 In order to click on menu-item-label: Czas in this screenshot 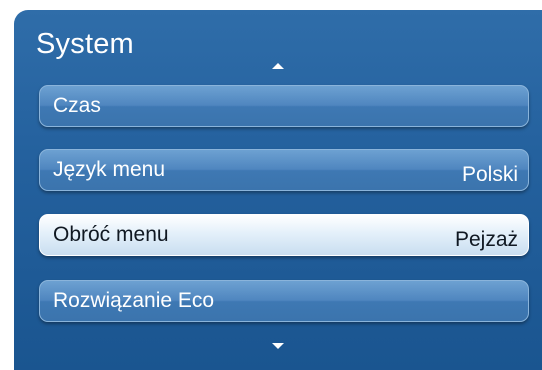, I will do `click(77, 105)`.